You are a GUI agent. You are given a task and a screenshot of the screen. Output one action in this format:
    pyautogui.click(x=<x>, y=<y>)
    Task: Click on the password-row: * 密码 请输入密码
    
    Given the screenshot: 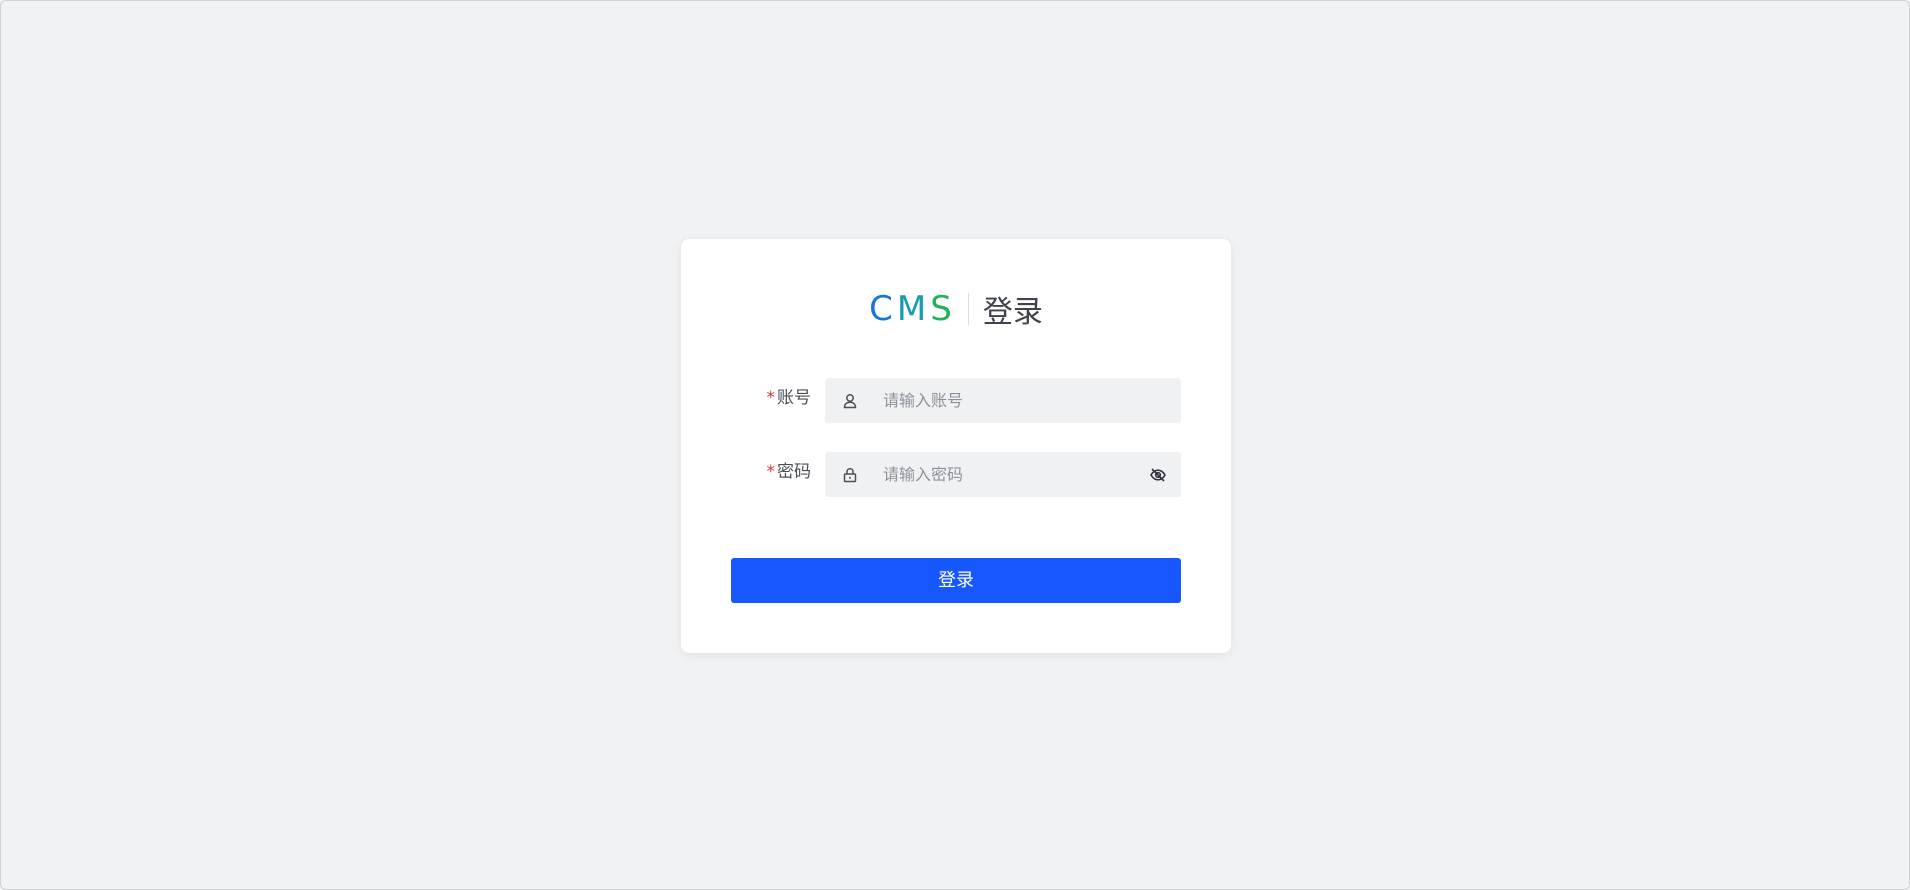 What is the action you would take?
    pyautogui.click(x=956, y=475)
    